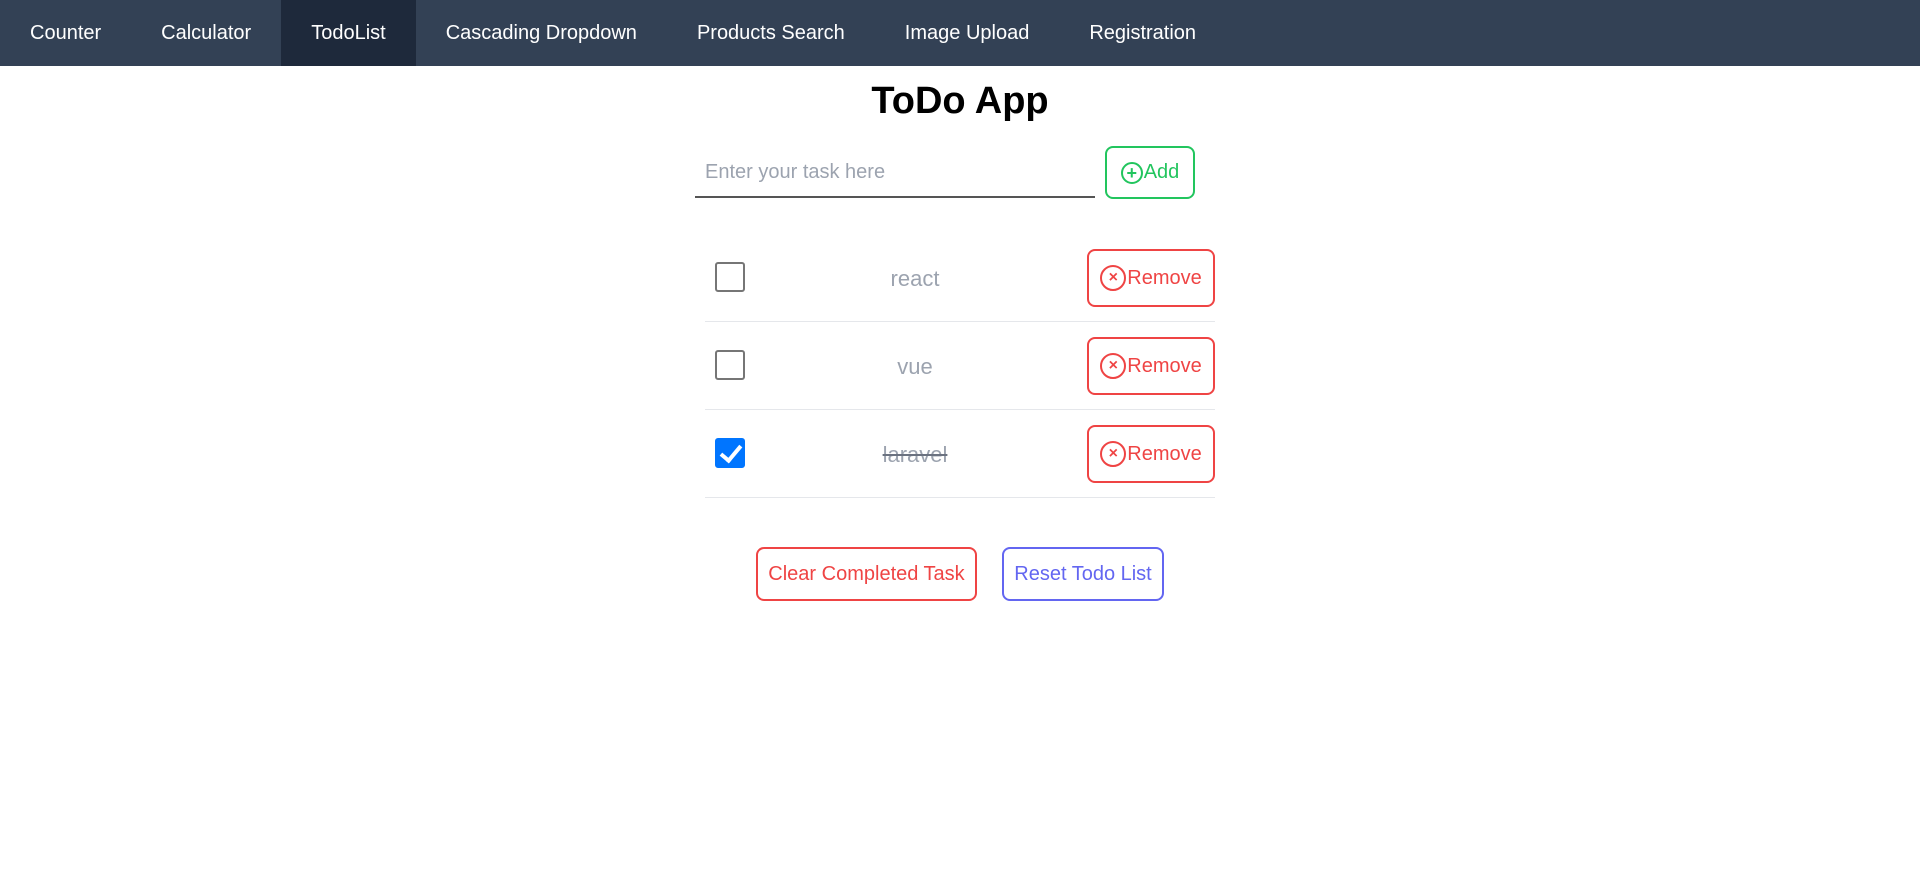  What do you see at coordinates (960, 101) in the screenshot?
I see `page-title: ToDo App` at bounding box center [960, 101].